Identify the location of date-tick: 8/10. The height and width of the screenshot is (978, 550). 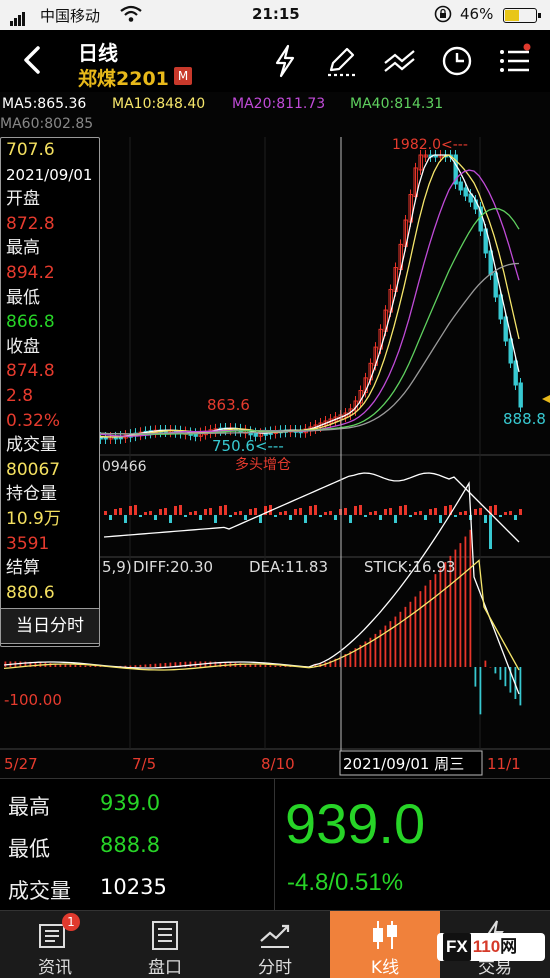
(278, 764).